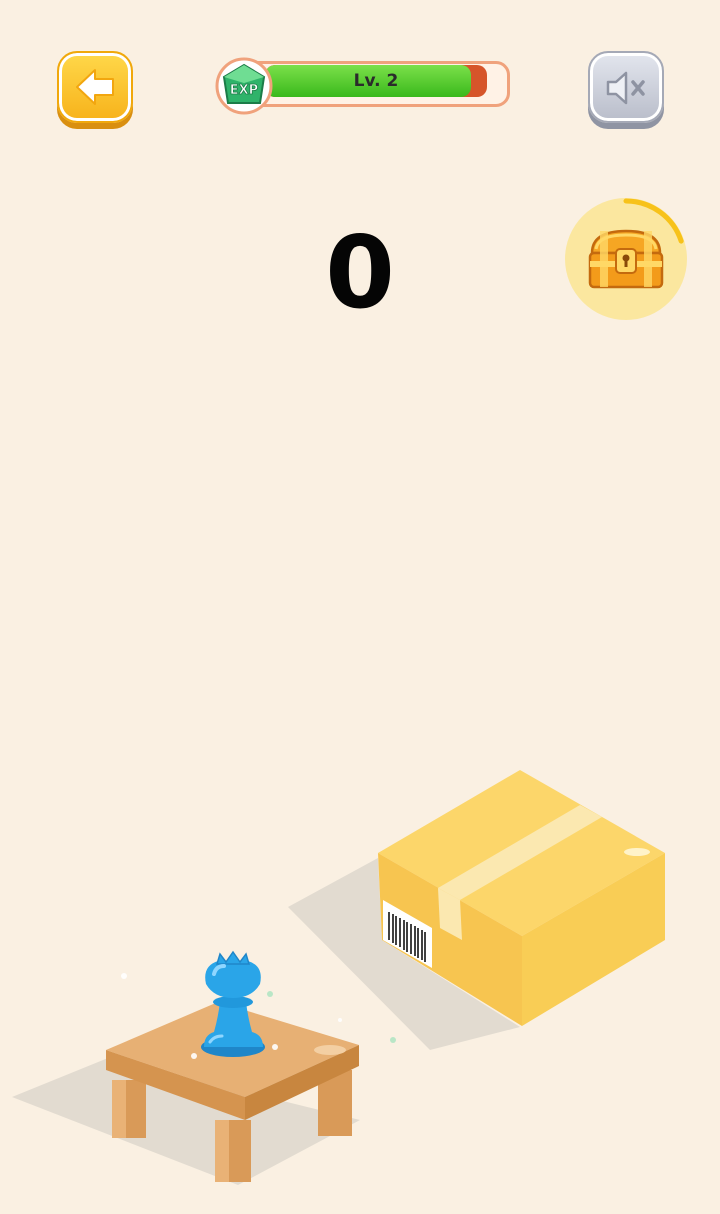 The image size is (720, 1214). What do you see at coordinates (360, 272) in the screenshot?
I see `score-counter: 0` at bounding box center [360, 272].